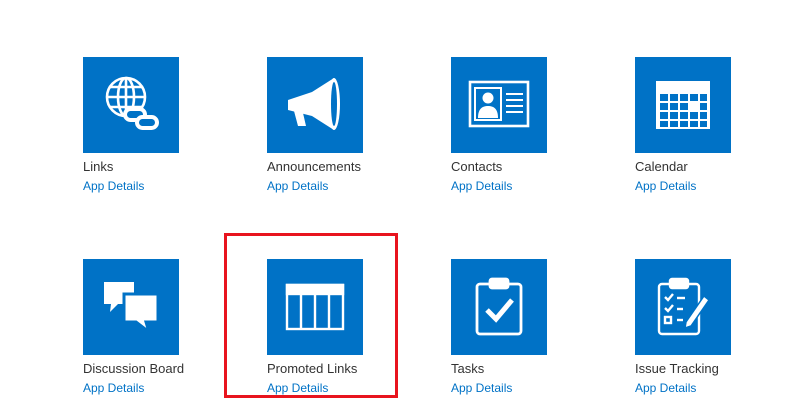 This screenshot has width=809, height=403. I want to click on contact-card-icon, so click(499, 104).